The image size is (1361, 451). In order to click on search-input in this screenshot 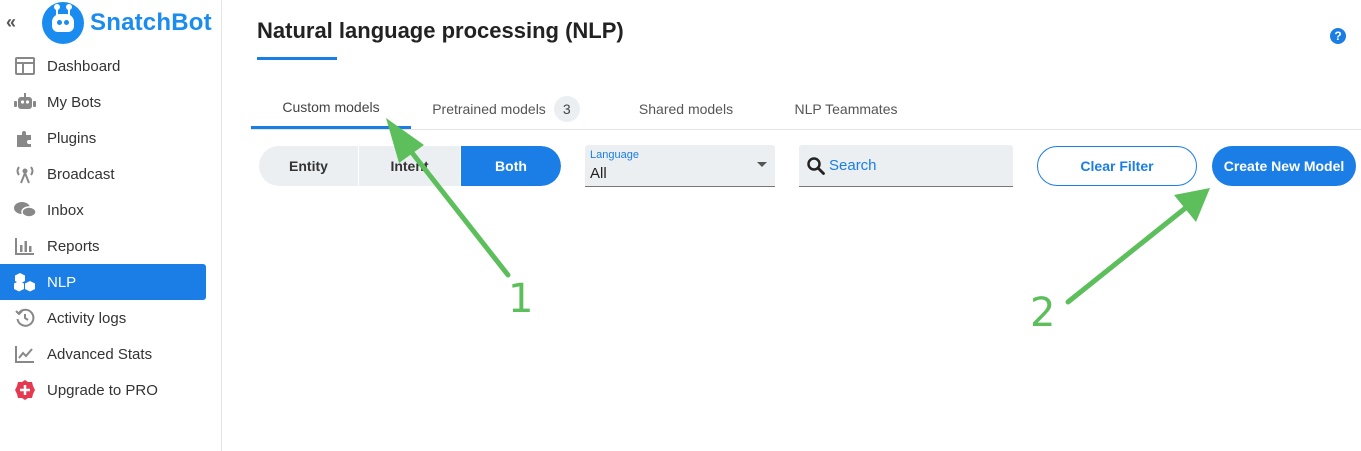, I will do `click(914, 165)`.